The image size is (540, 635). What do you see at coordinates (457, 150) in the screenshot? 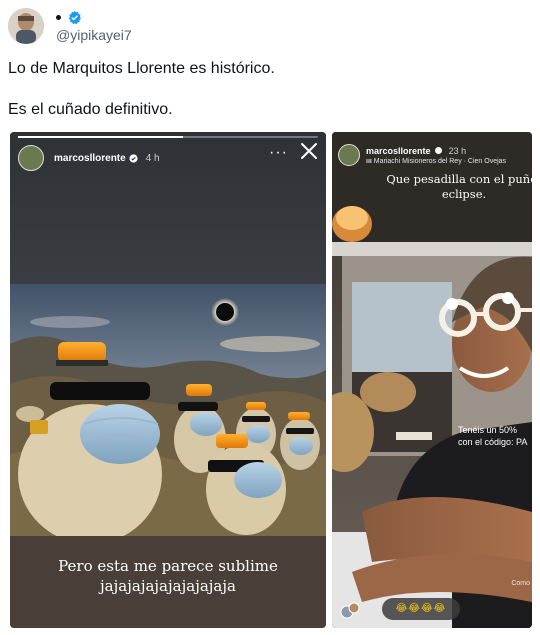
I see `story-time: 23 h` at bounding box center [457, 150].